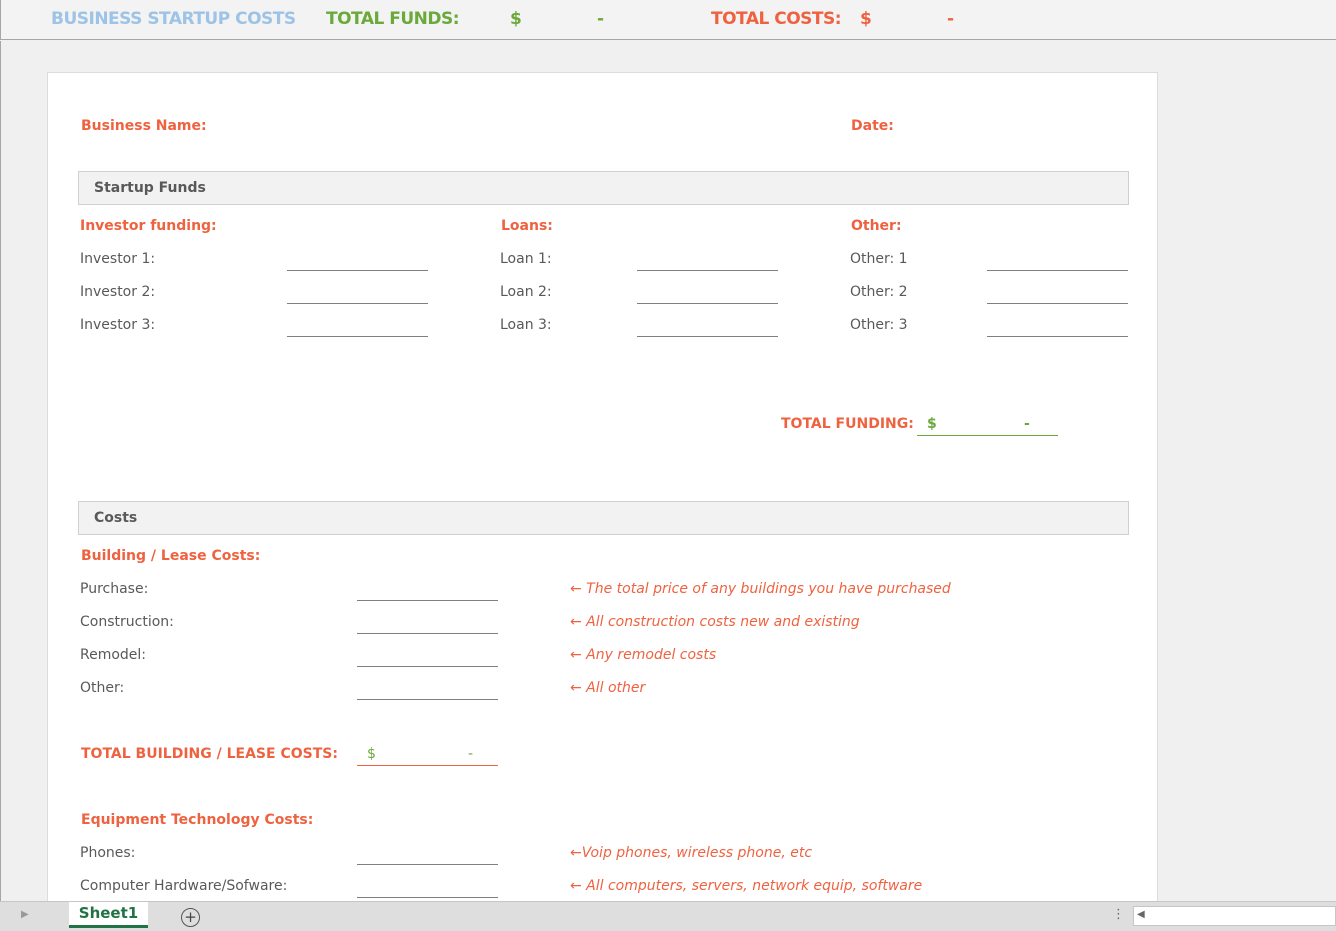 This screenshot has height=931, width=1336. Describe the element at coordinates (171, 556) in the screenshot. I see `building-heading: Building / Lease Costs:` at that location.